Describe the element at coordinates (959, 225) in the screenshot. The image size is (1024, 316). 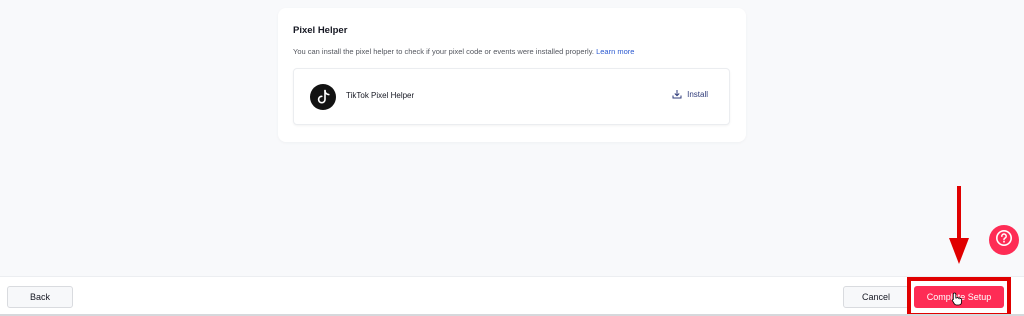
I see `annotation-arrow-icon` at that location.